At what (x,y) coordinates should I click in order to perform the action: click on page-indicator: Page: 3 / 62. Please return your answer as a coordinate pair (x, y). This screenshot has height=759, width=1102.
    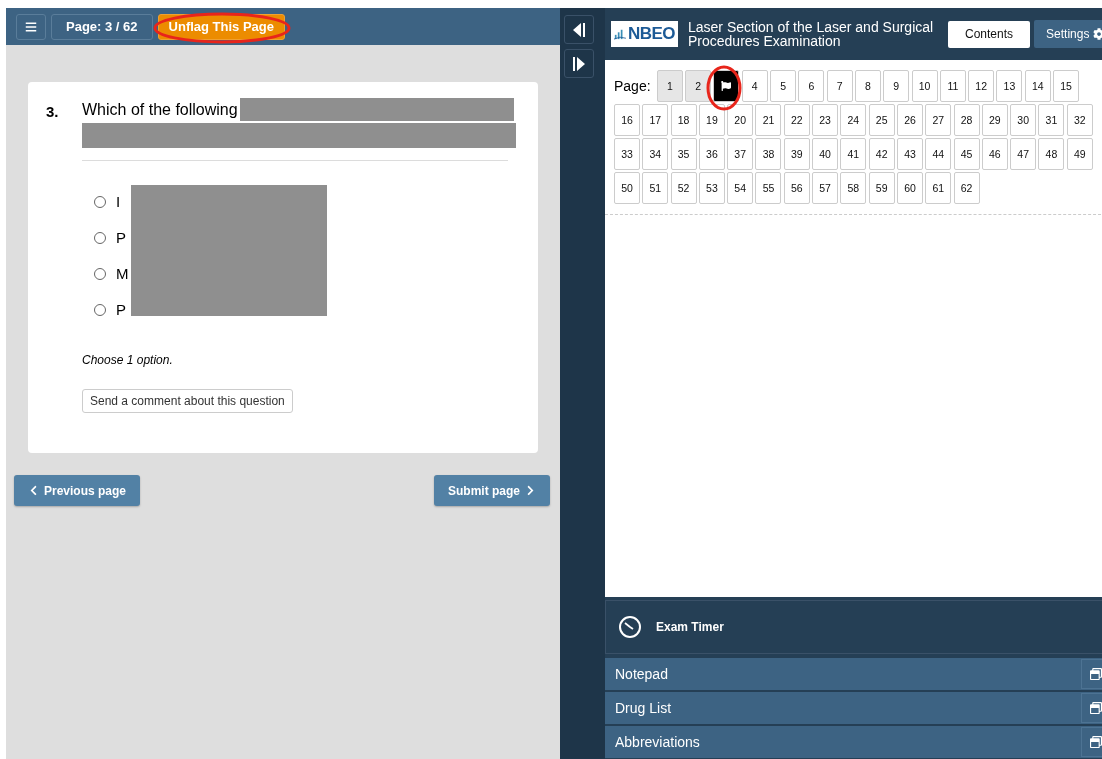
    Looking at the image, I should click on (102, 26).